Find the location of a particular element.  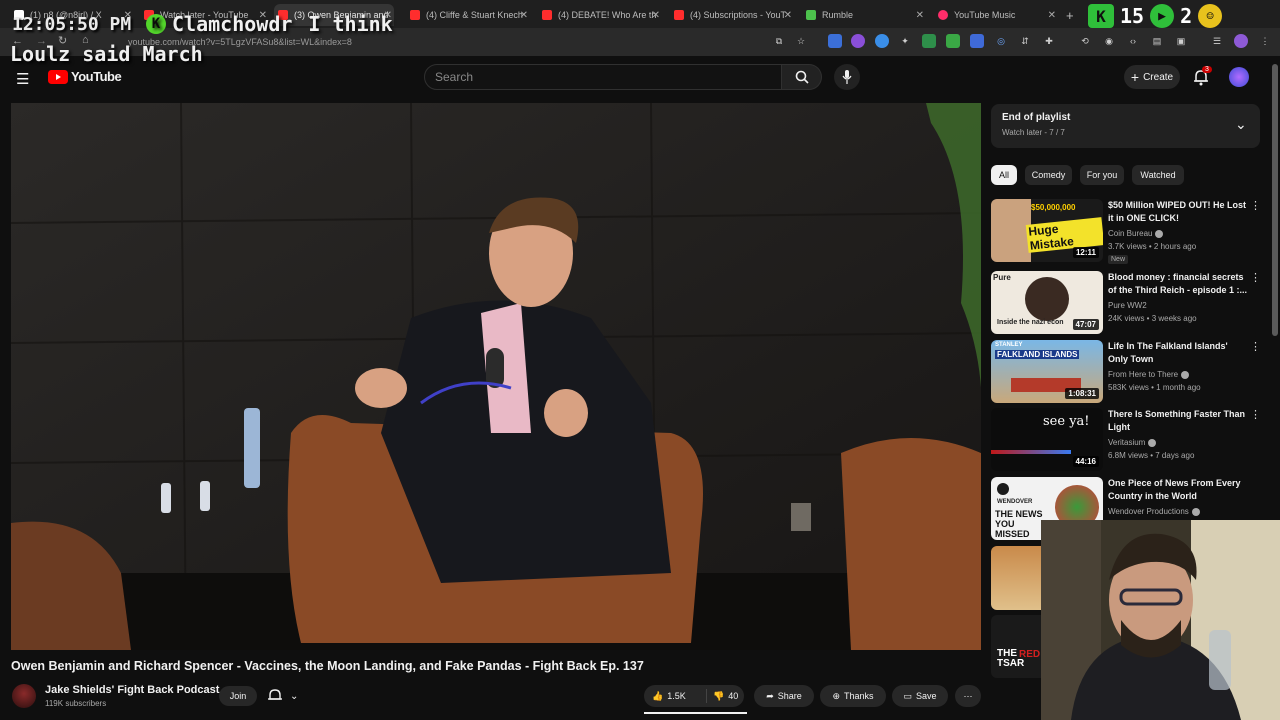

youtube-icon is located at coordinates (547, 15).